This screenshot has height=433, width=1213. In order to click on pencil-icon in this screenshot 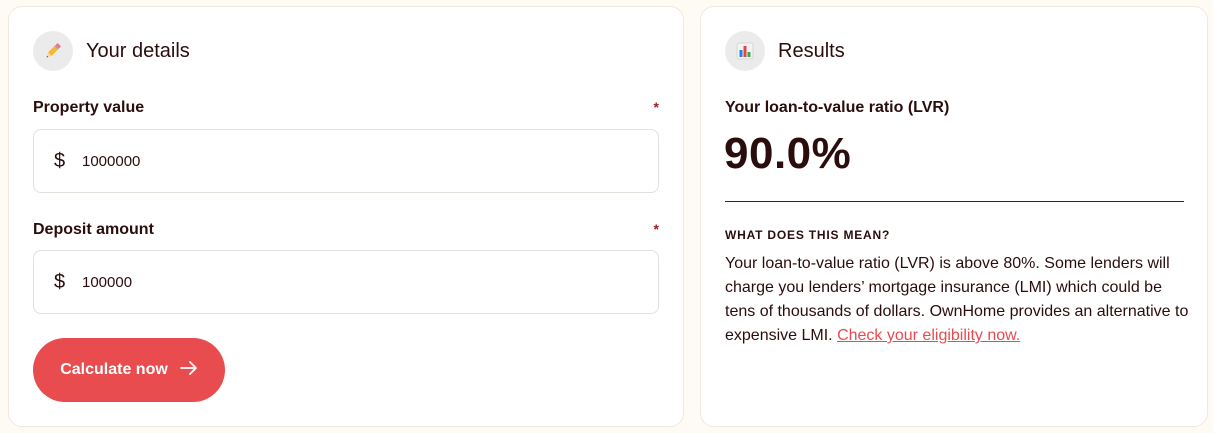, I will do `click(53, 51)`.